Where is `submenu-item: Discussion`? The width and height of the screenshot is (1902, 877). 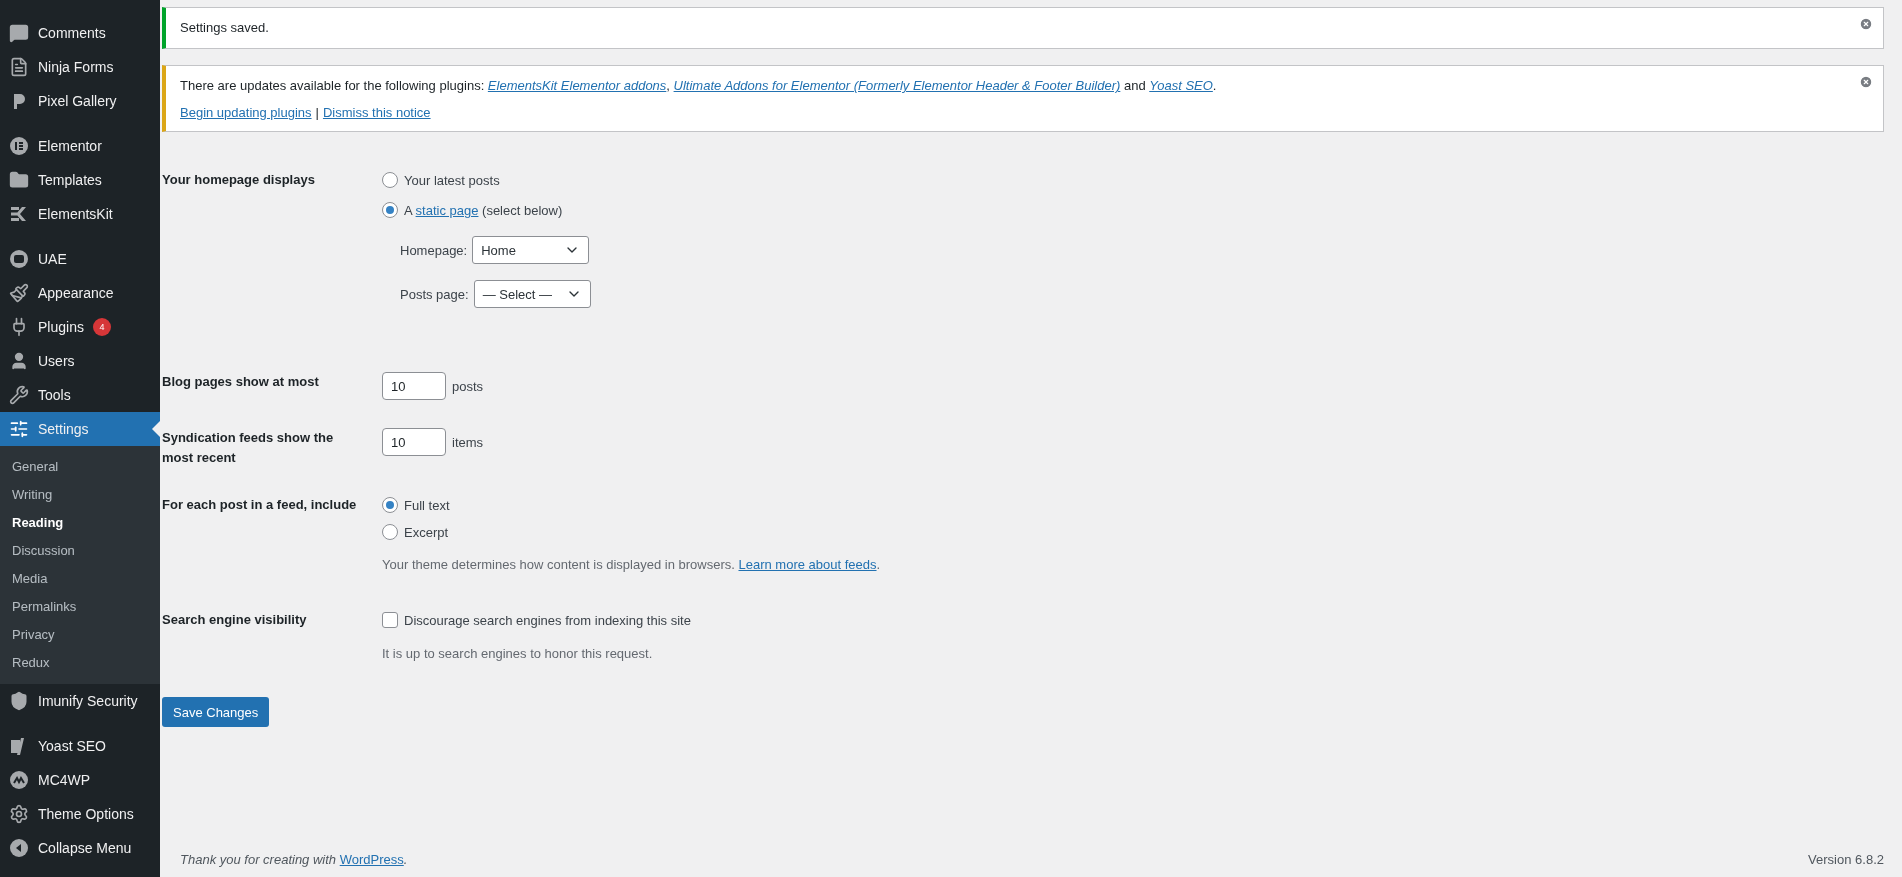
submenu-item: Discussion is located at coordinates (80, 550).